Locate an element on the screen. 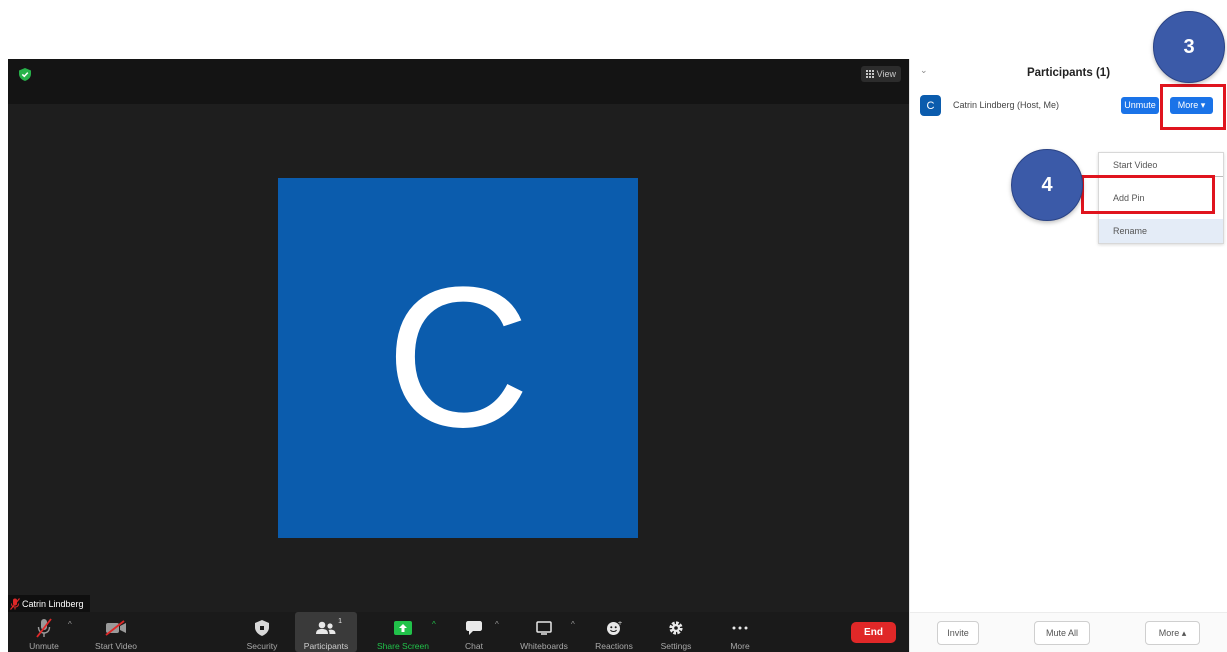 This screenshot has width=1227, height=652. share-options-caret-icon: ^ is located at coordinates (434, 624).